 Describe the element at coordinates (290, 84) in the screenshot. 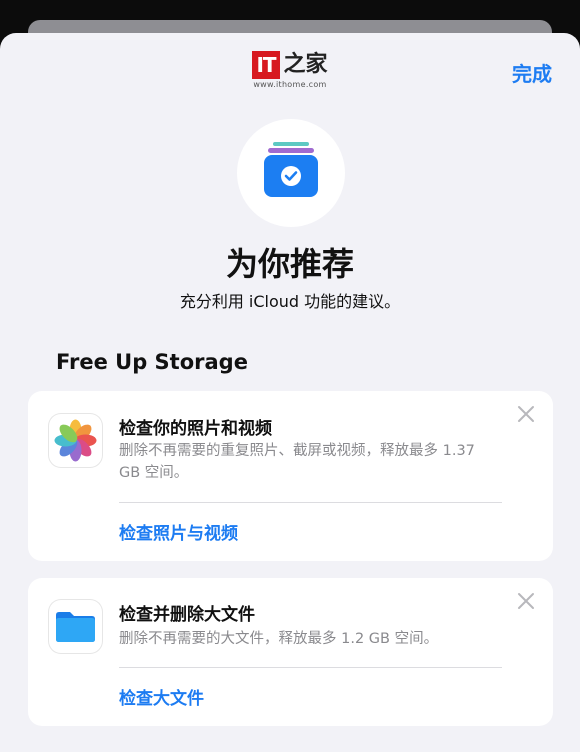

I see `ithome-logo-url: www.ithome.com` at that location.